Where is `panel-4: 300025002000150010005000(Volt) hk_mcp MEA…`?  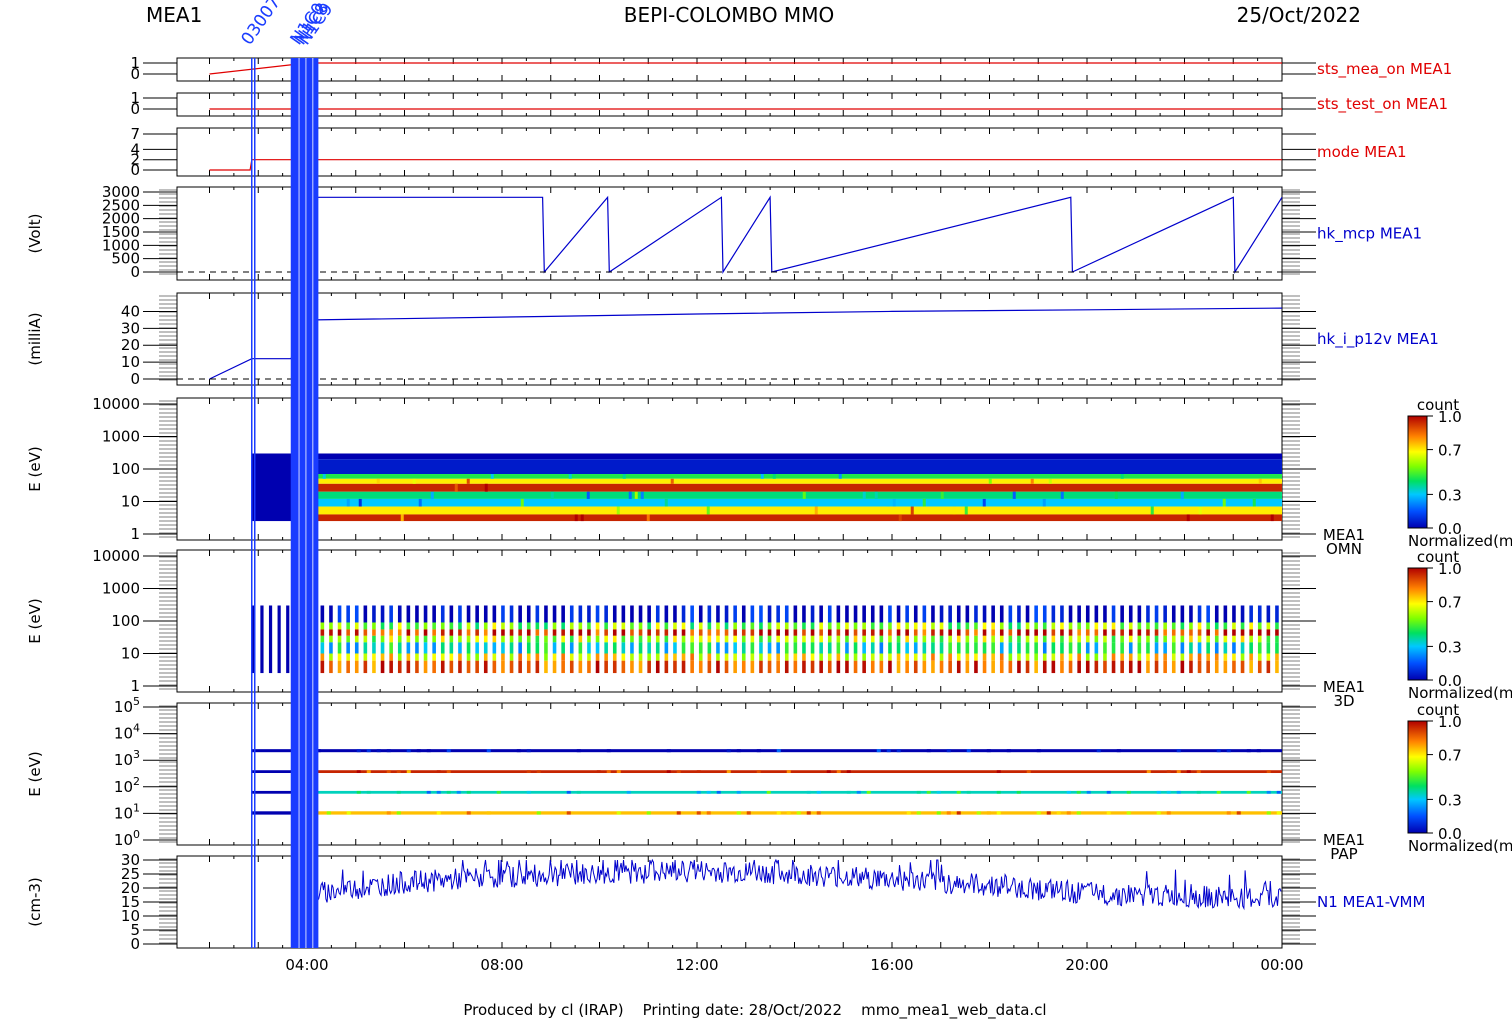
panel-4: 300025002000150010005000(Volt) hk_mcp MEA… is located at coordinates (724, 232).